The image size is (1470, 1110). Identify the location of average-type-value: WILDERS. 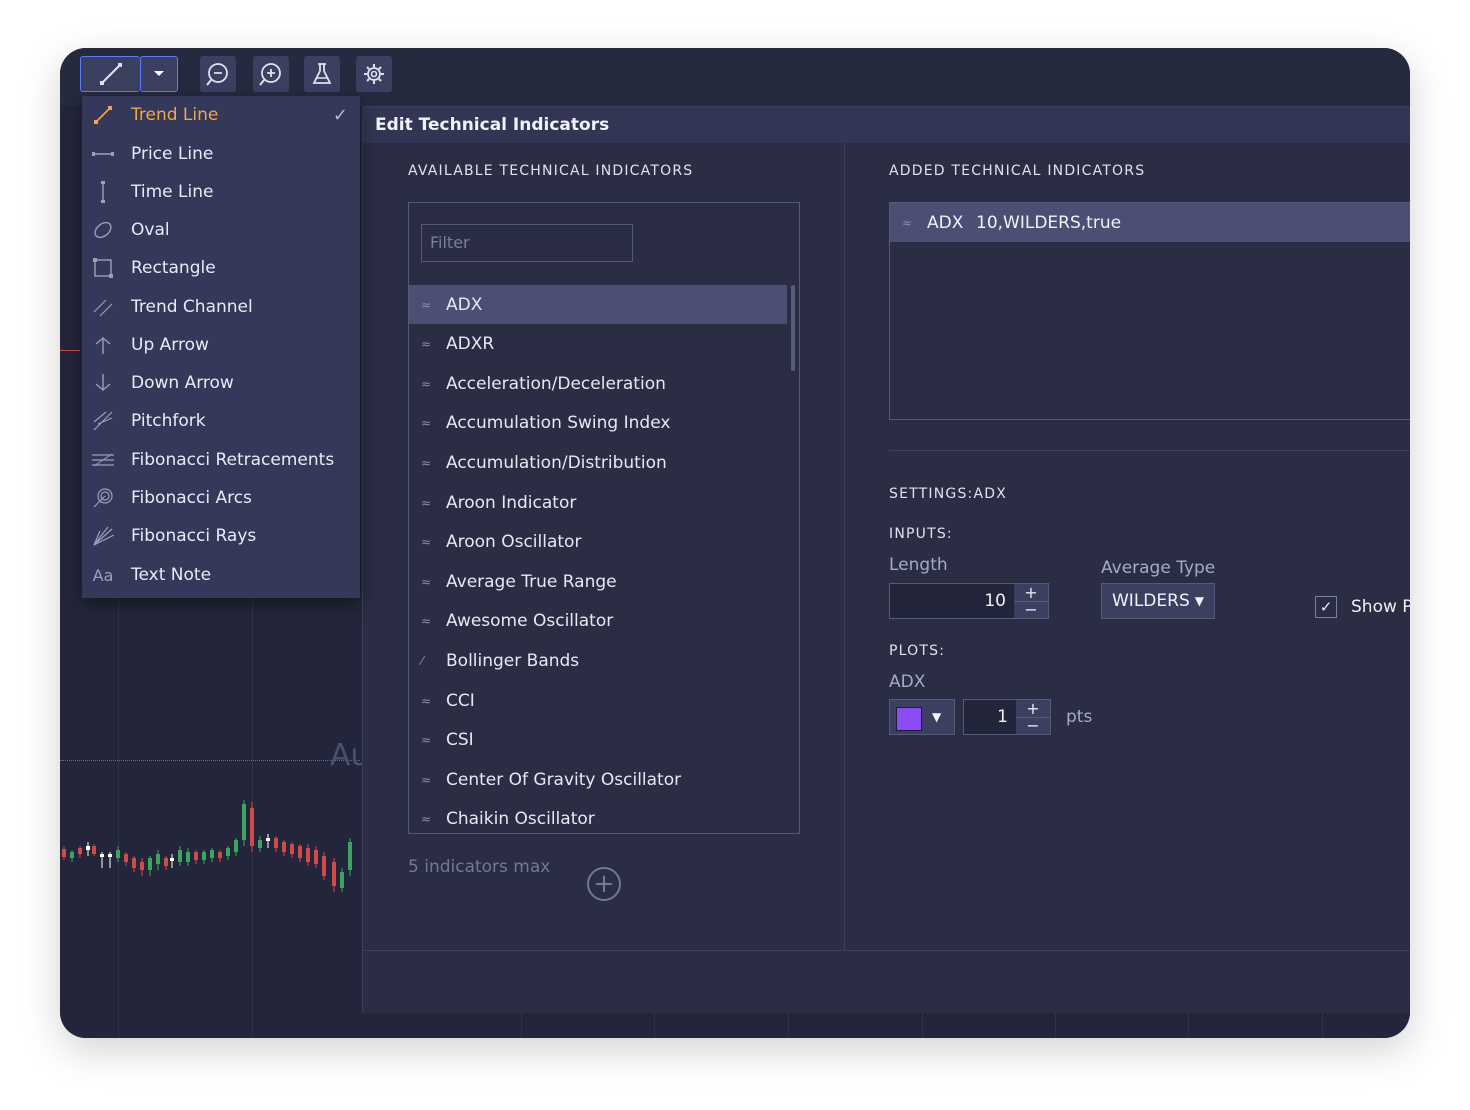
(1151, 601).